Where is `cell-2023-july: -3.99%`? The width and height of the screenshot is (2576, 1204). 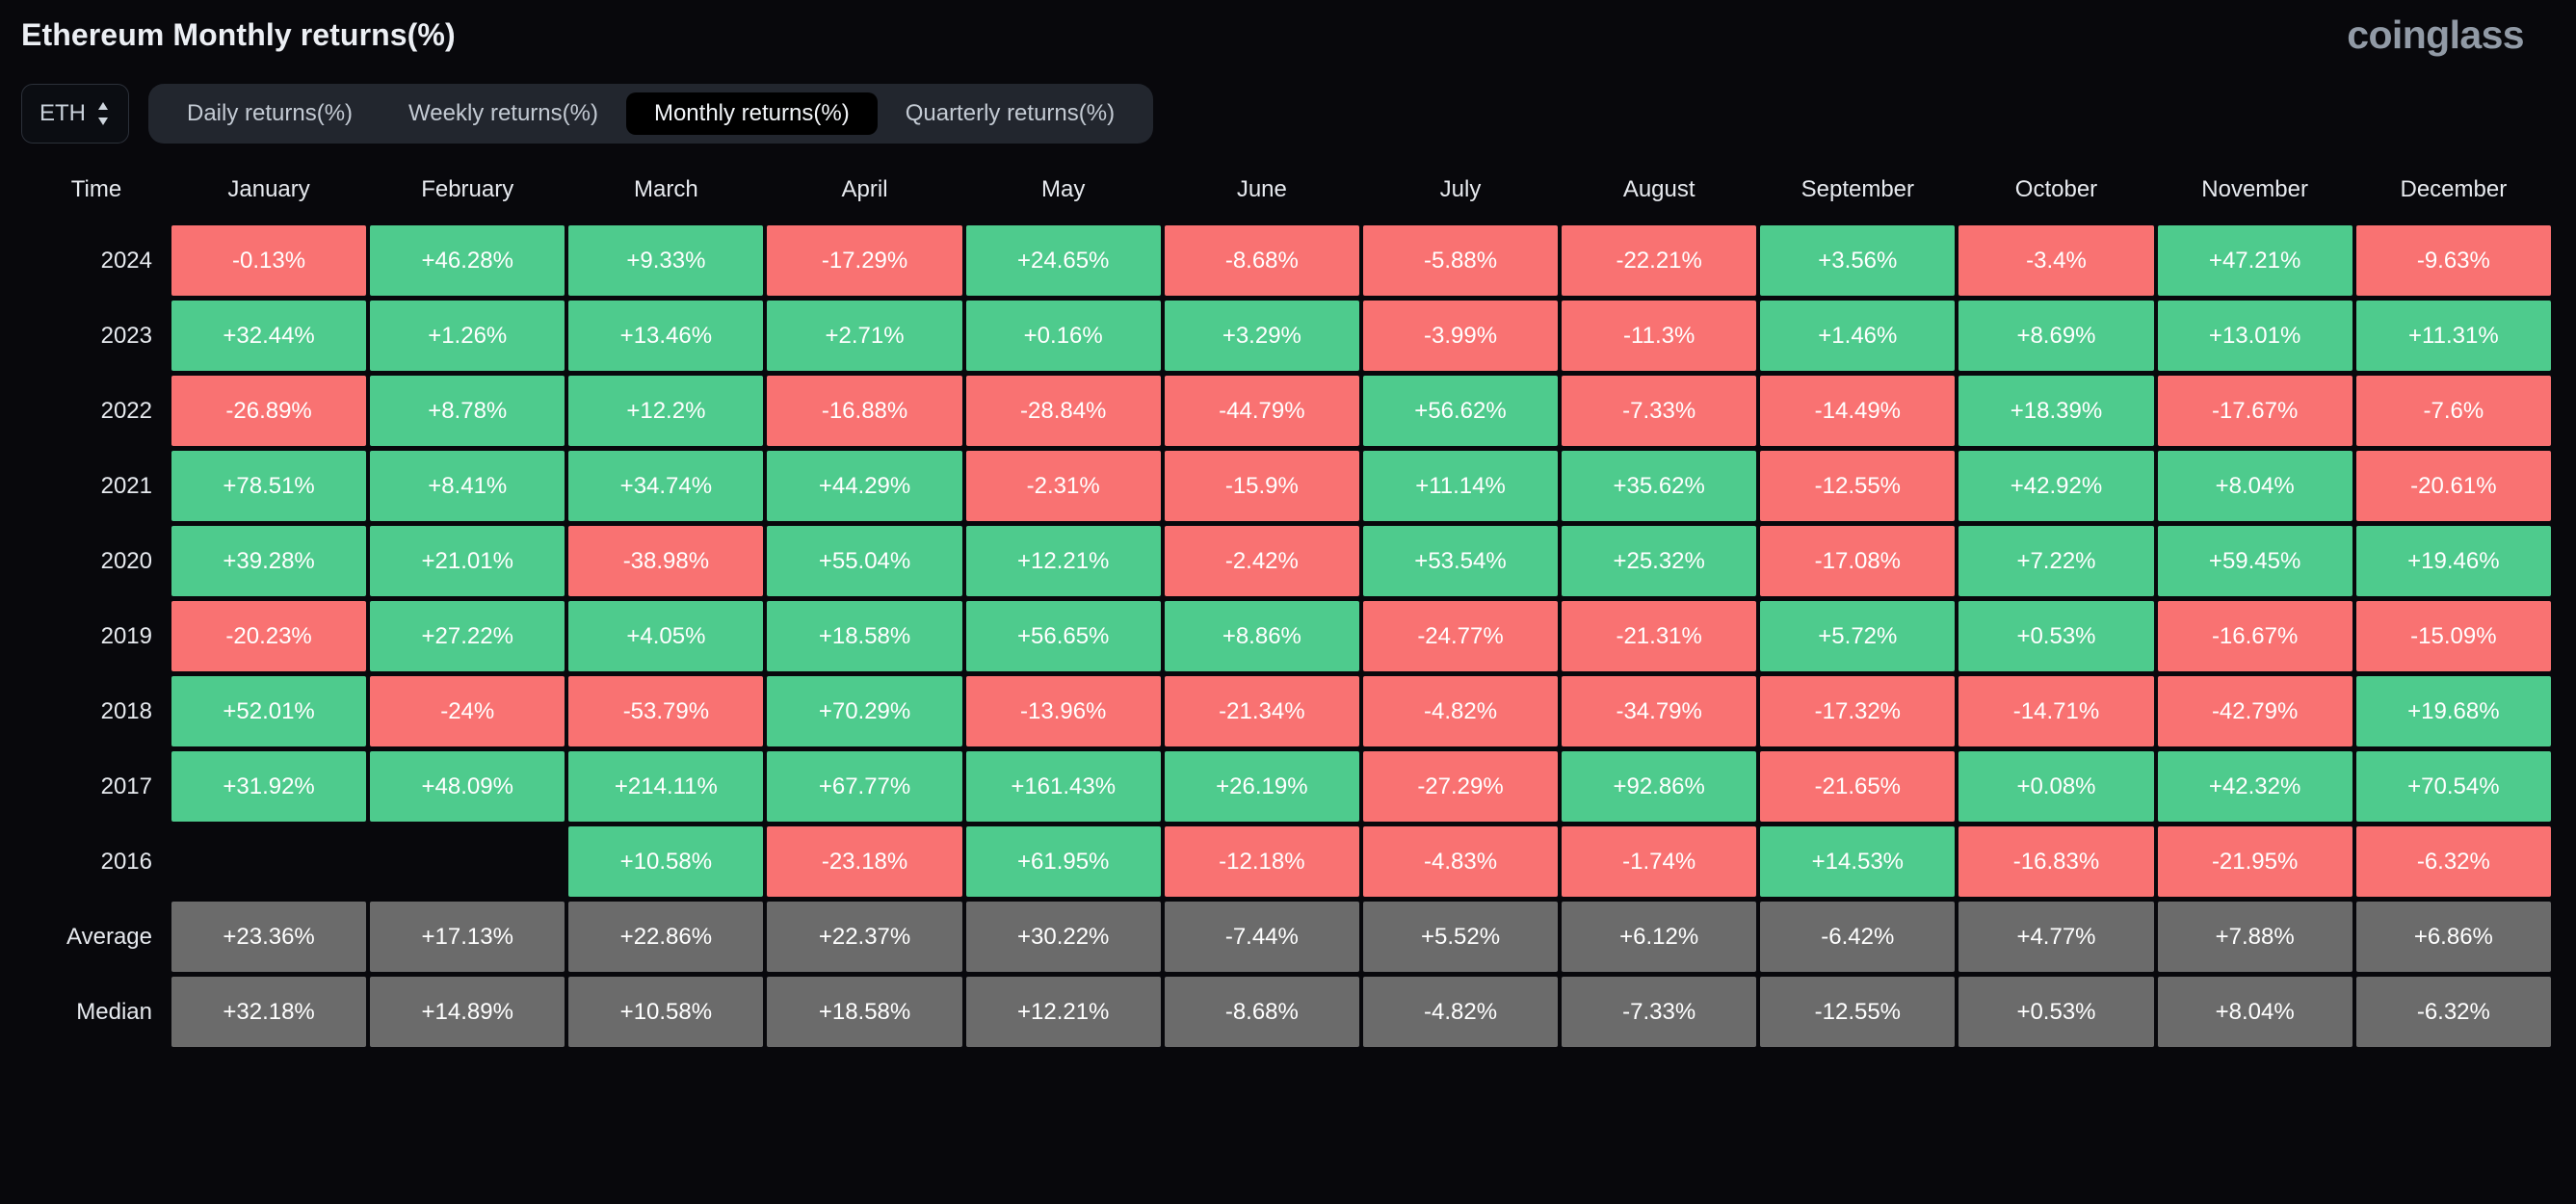 cell-2023-july: -3.99% is located at coordinates (1460, 336).